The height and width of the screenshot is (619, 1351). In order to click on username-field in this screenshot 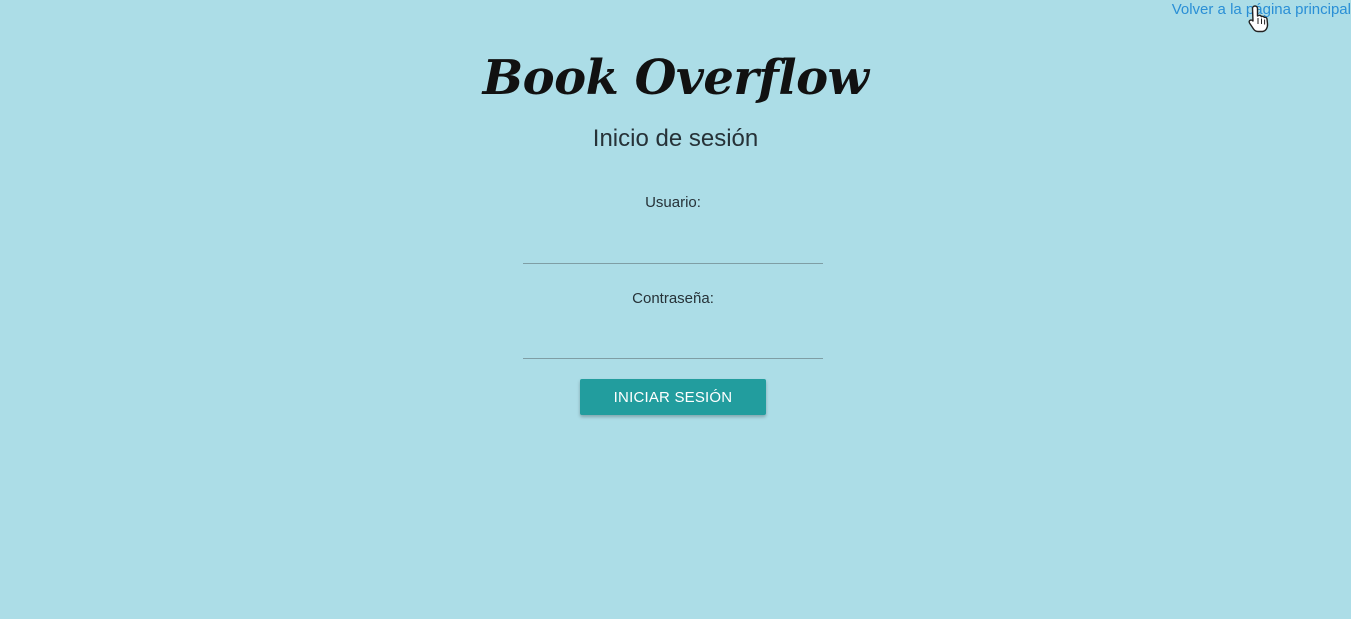, I will do `click(673, 248)`.